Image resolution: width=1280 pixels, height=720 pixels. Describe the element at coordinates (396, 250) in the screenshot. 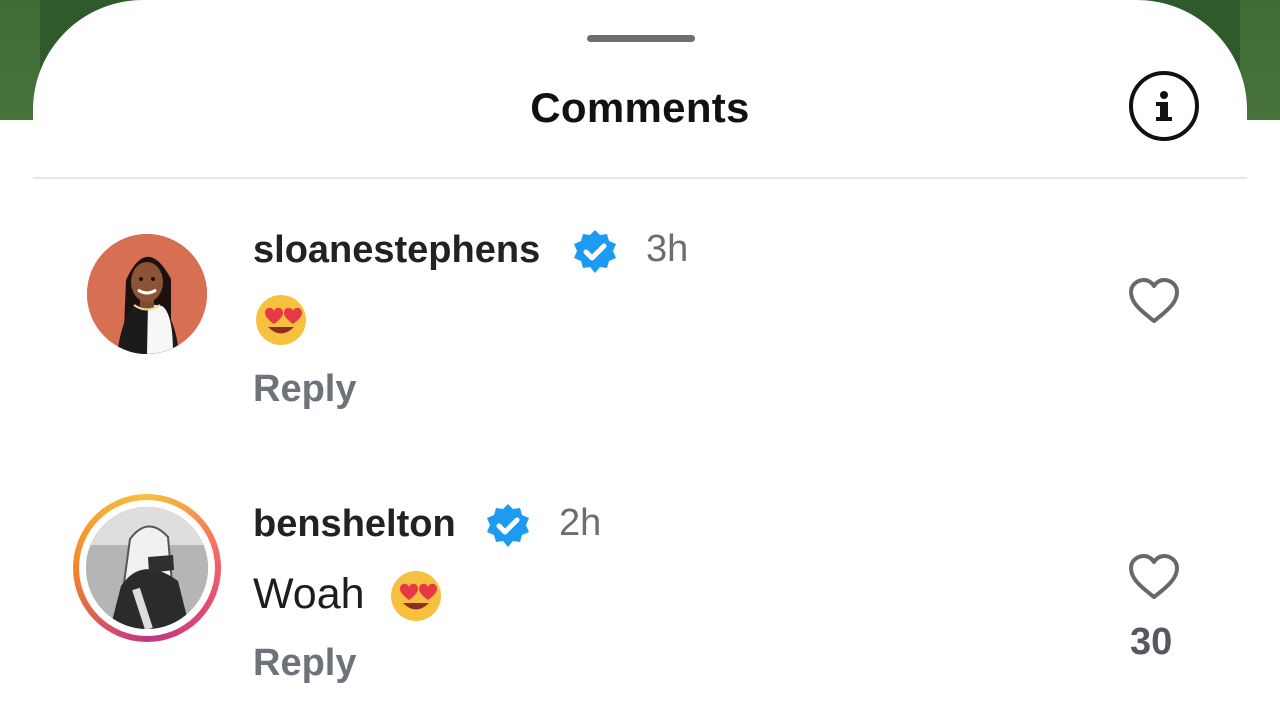

I see `comment-username: sloanestephens` at that location.